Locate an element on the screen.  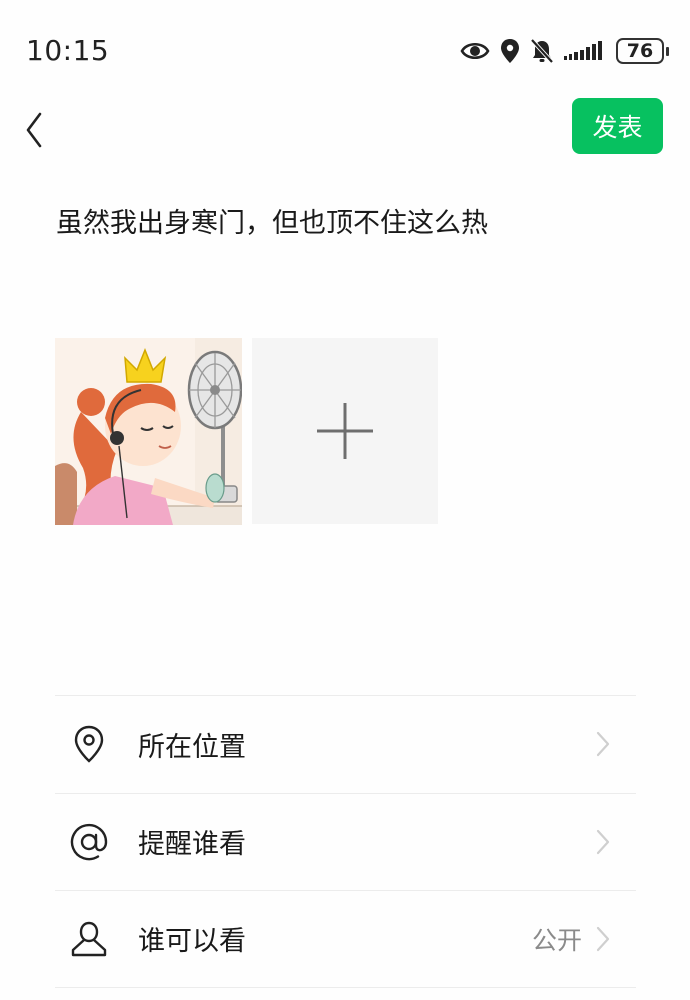
plus-icon is located at coordinates (345, 431).